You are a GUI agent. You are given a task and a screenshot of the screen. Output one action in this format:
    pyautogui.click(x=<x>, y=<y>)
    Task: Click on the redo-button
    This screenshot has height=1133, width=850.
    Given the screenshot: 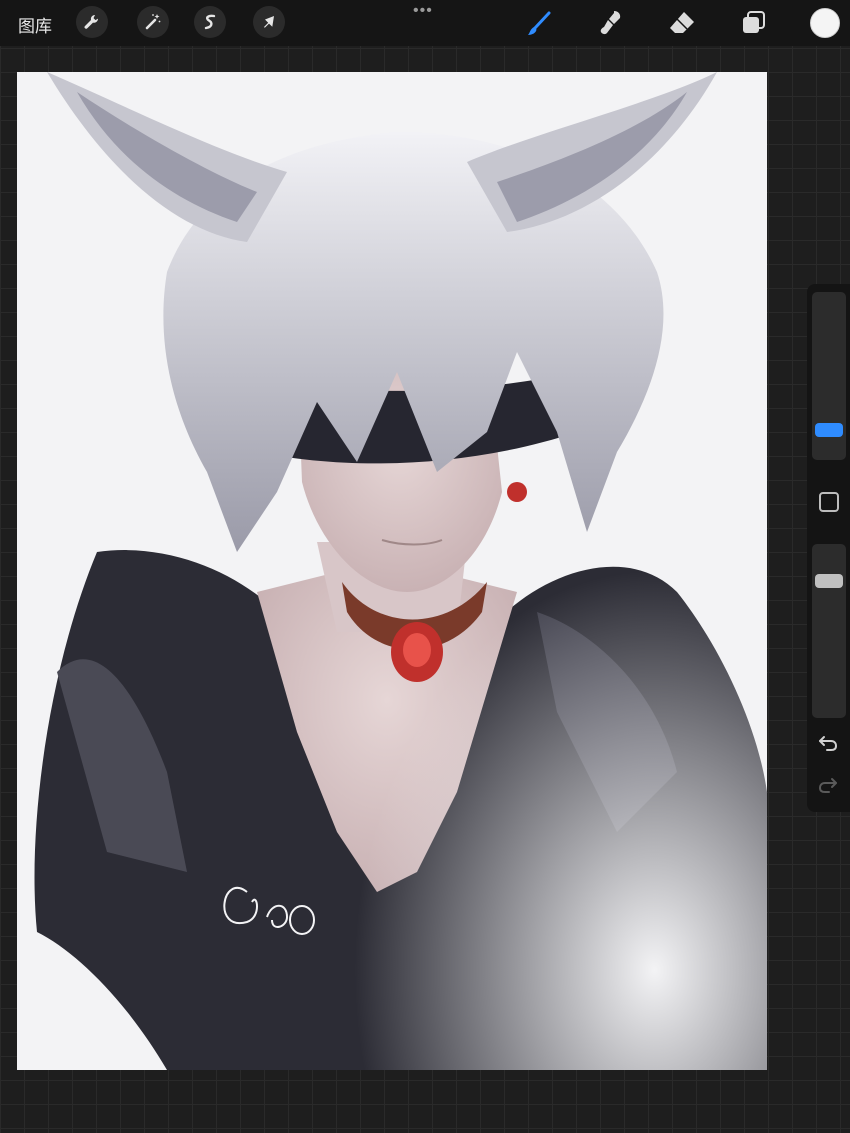 What is the action you would take?
    pyautogui.click(x=828, y=785)
    